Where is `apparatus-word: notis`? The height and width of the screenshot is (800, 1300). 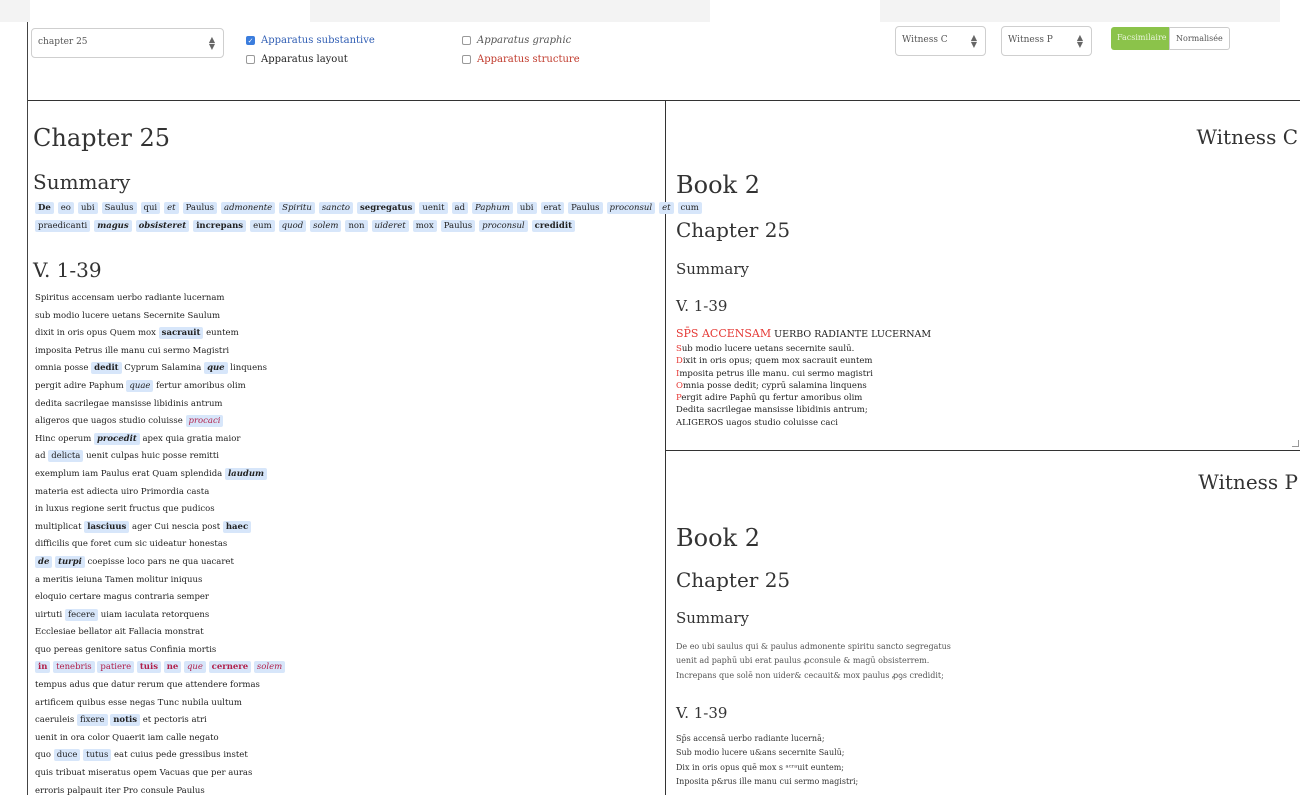
apparatus-word: notis is located at coordinates (125, 720).